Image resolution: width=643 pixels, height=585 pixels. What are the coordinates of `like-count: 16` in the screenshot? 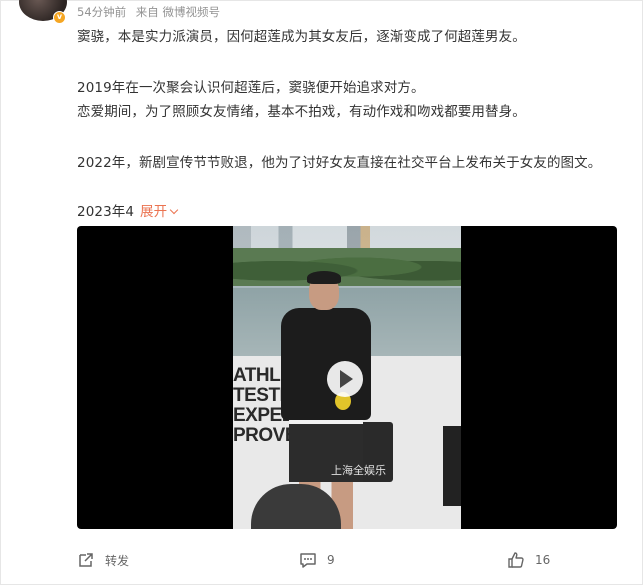 It's located at (543, 560).